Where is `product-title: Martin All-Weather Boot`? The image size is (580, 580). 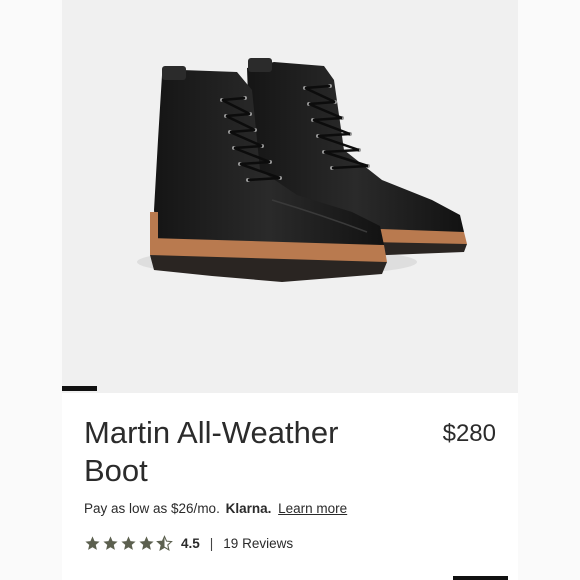 product-title: Martin All-Weather Boot is located at coordinates (211, 451).